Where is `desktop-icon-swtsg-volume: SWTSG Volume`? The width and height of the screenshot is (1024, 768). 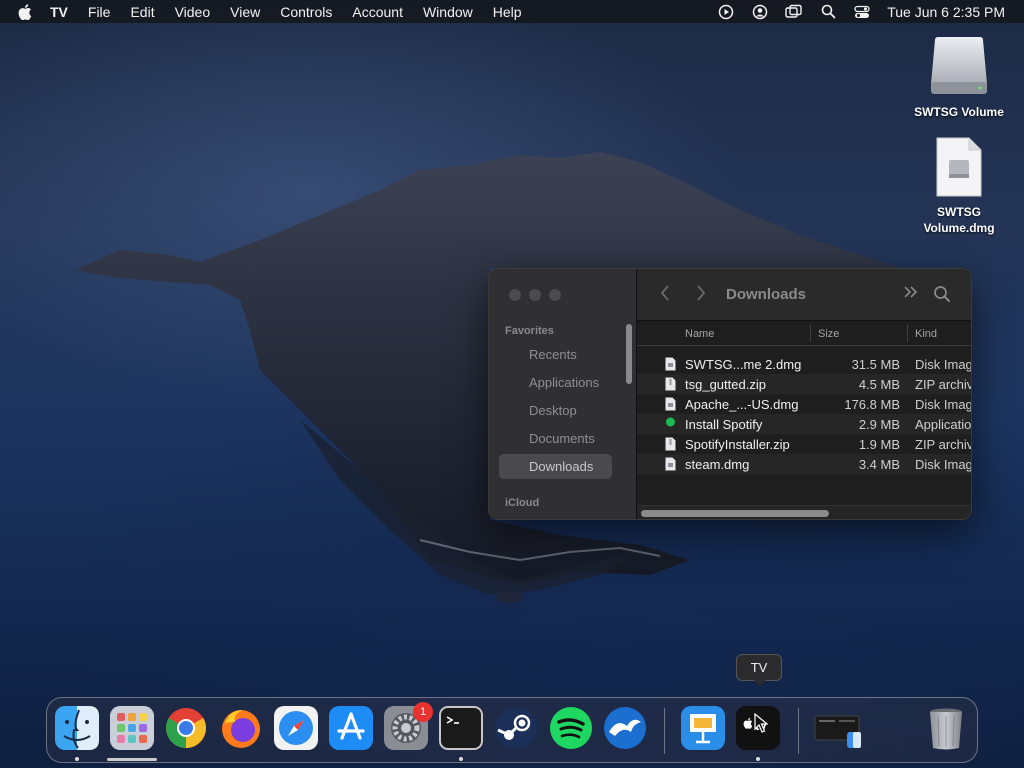 desktop-icon-swtsg-volume: SWTSG Volume is located at coordinates (959, 78).